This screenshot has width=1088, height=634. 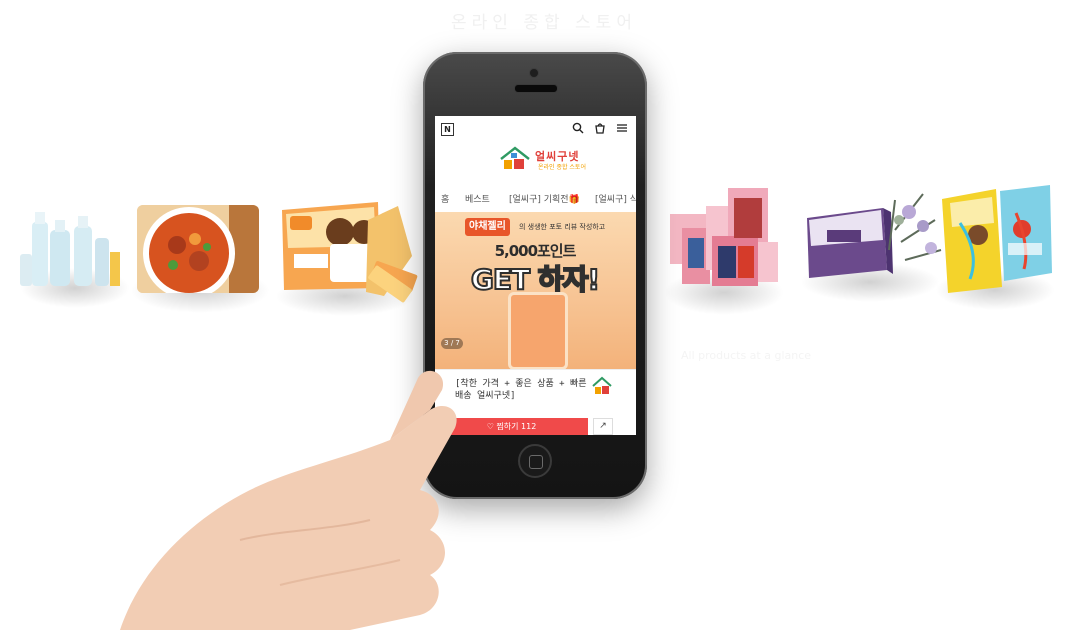 I want to click on banner-subtitle: 의 생생한 포토 리뷰 작성하고, so click(x=562, y=227).